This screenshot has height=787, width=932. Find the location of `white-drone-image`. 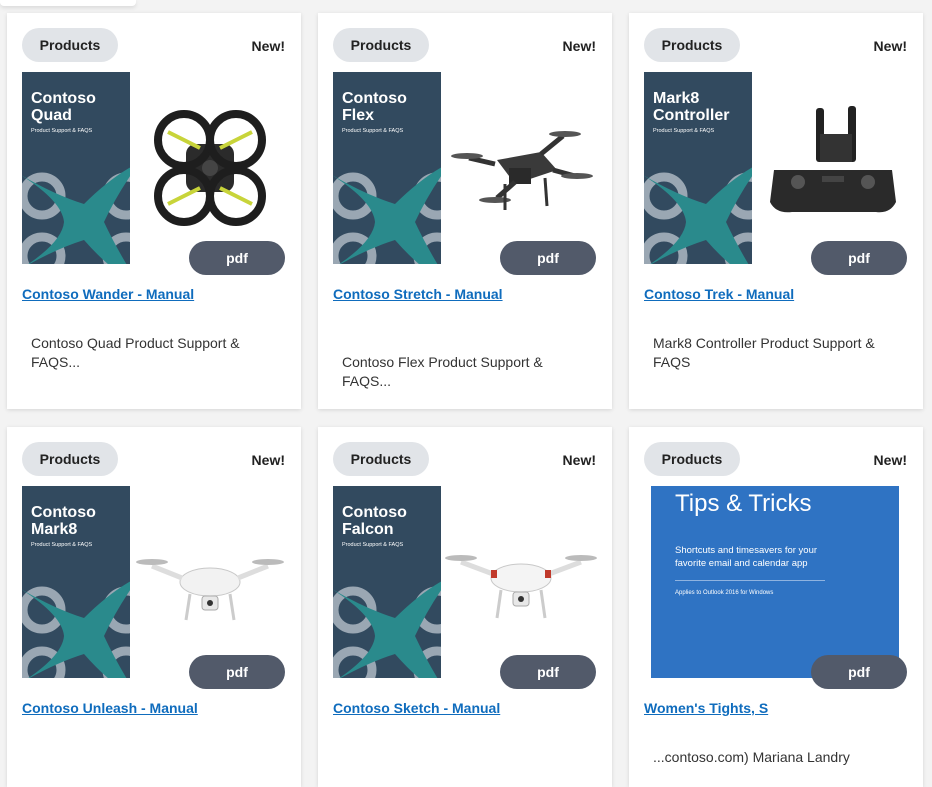

white-drone-image is located at coordinates (210, 590).